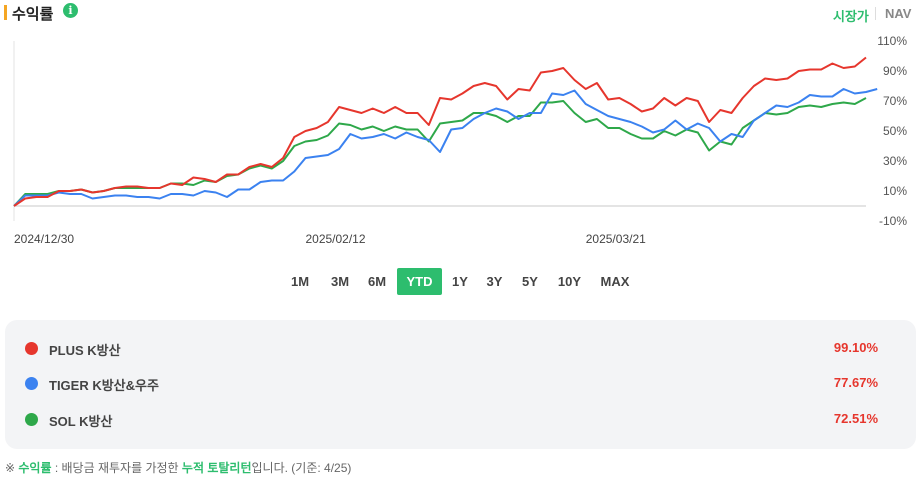  I want to click on legend-series-return: 77.67%, so click(855, 382).